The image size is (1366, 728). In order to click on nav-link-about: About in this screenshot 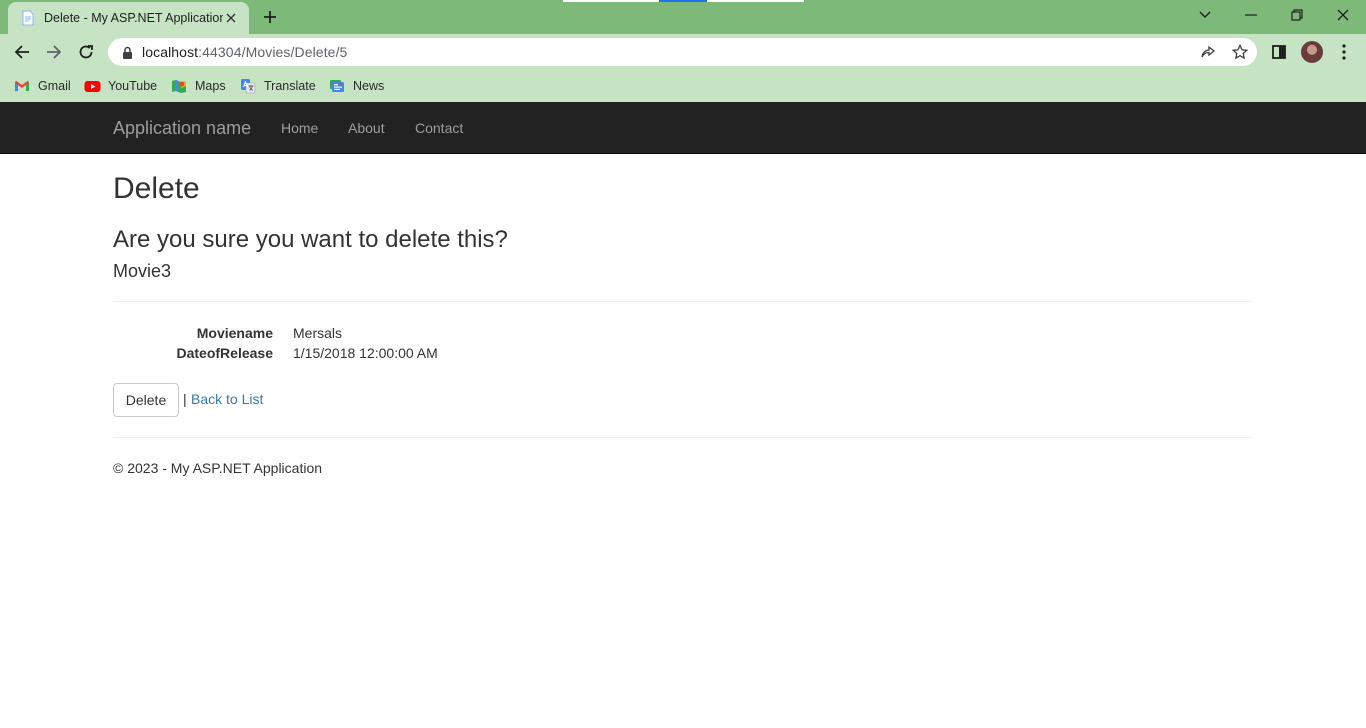, I will do `click(366, 128)`.